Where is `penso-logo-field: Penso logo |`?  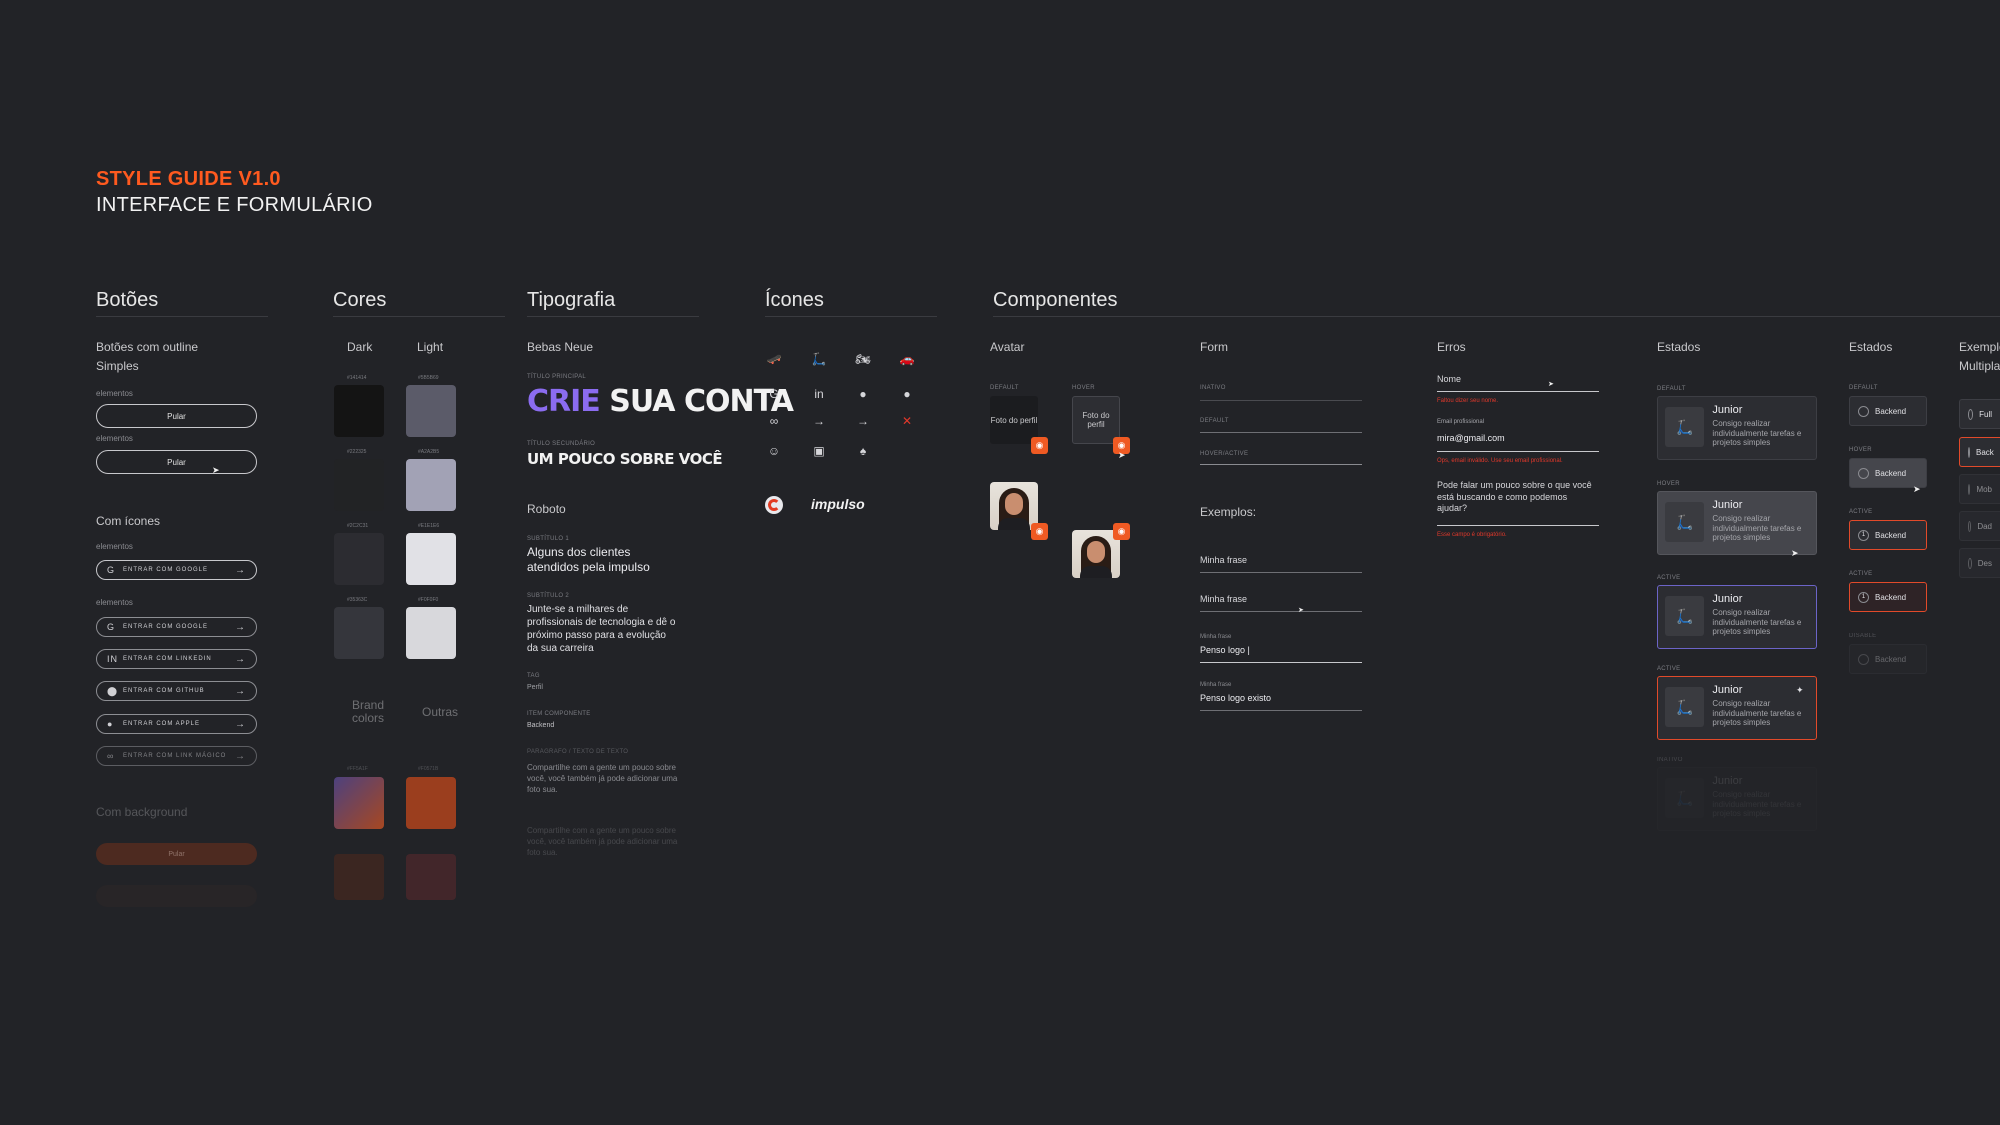
penso-logo-field: Penso logo | is located at coordinates (1225, 650).